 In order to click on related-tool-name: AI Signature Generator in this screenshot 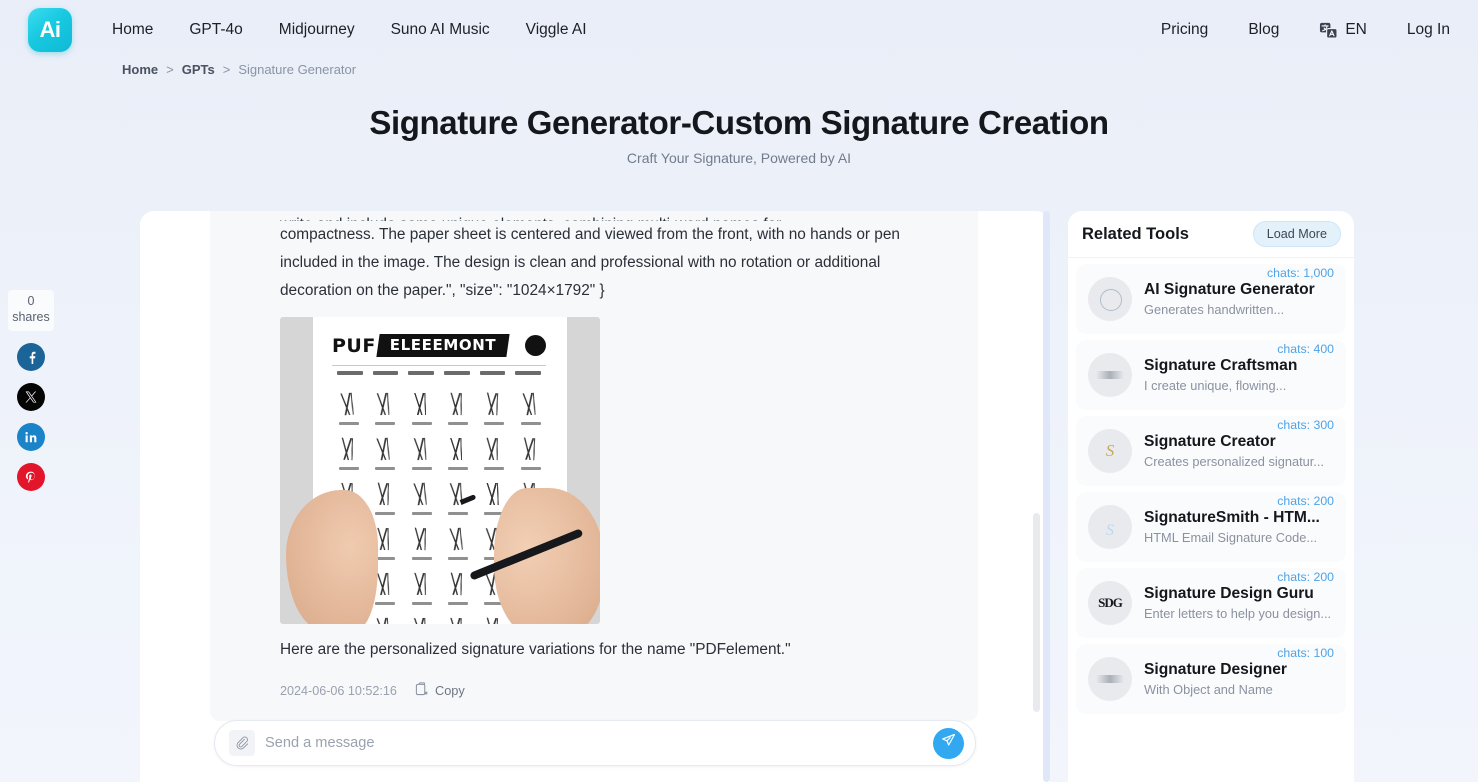, I will do `click(1229, 289)`.